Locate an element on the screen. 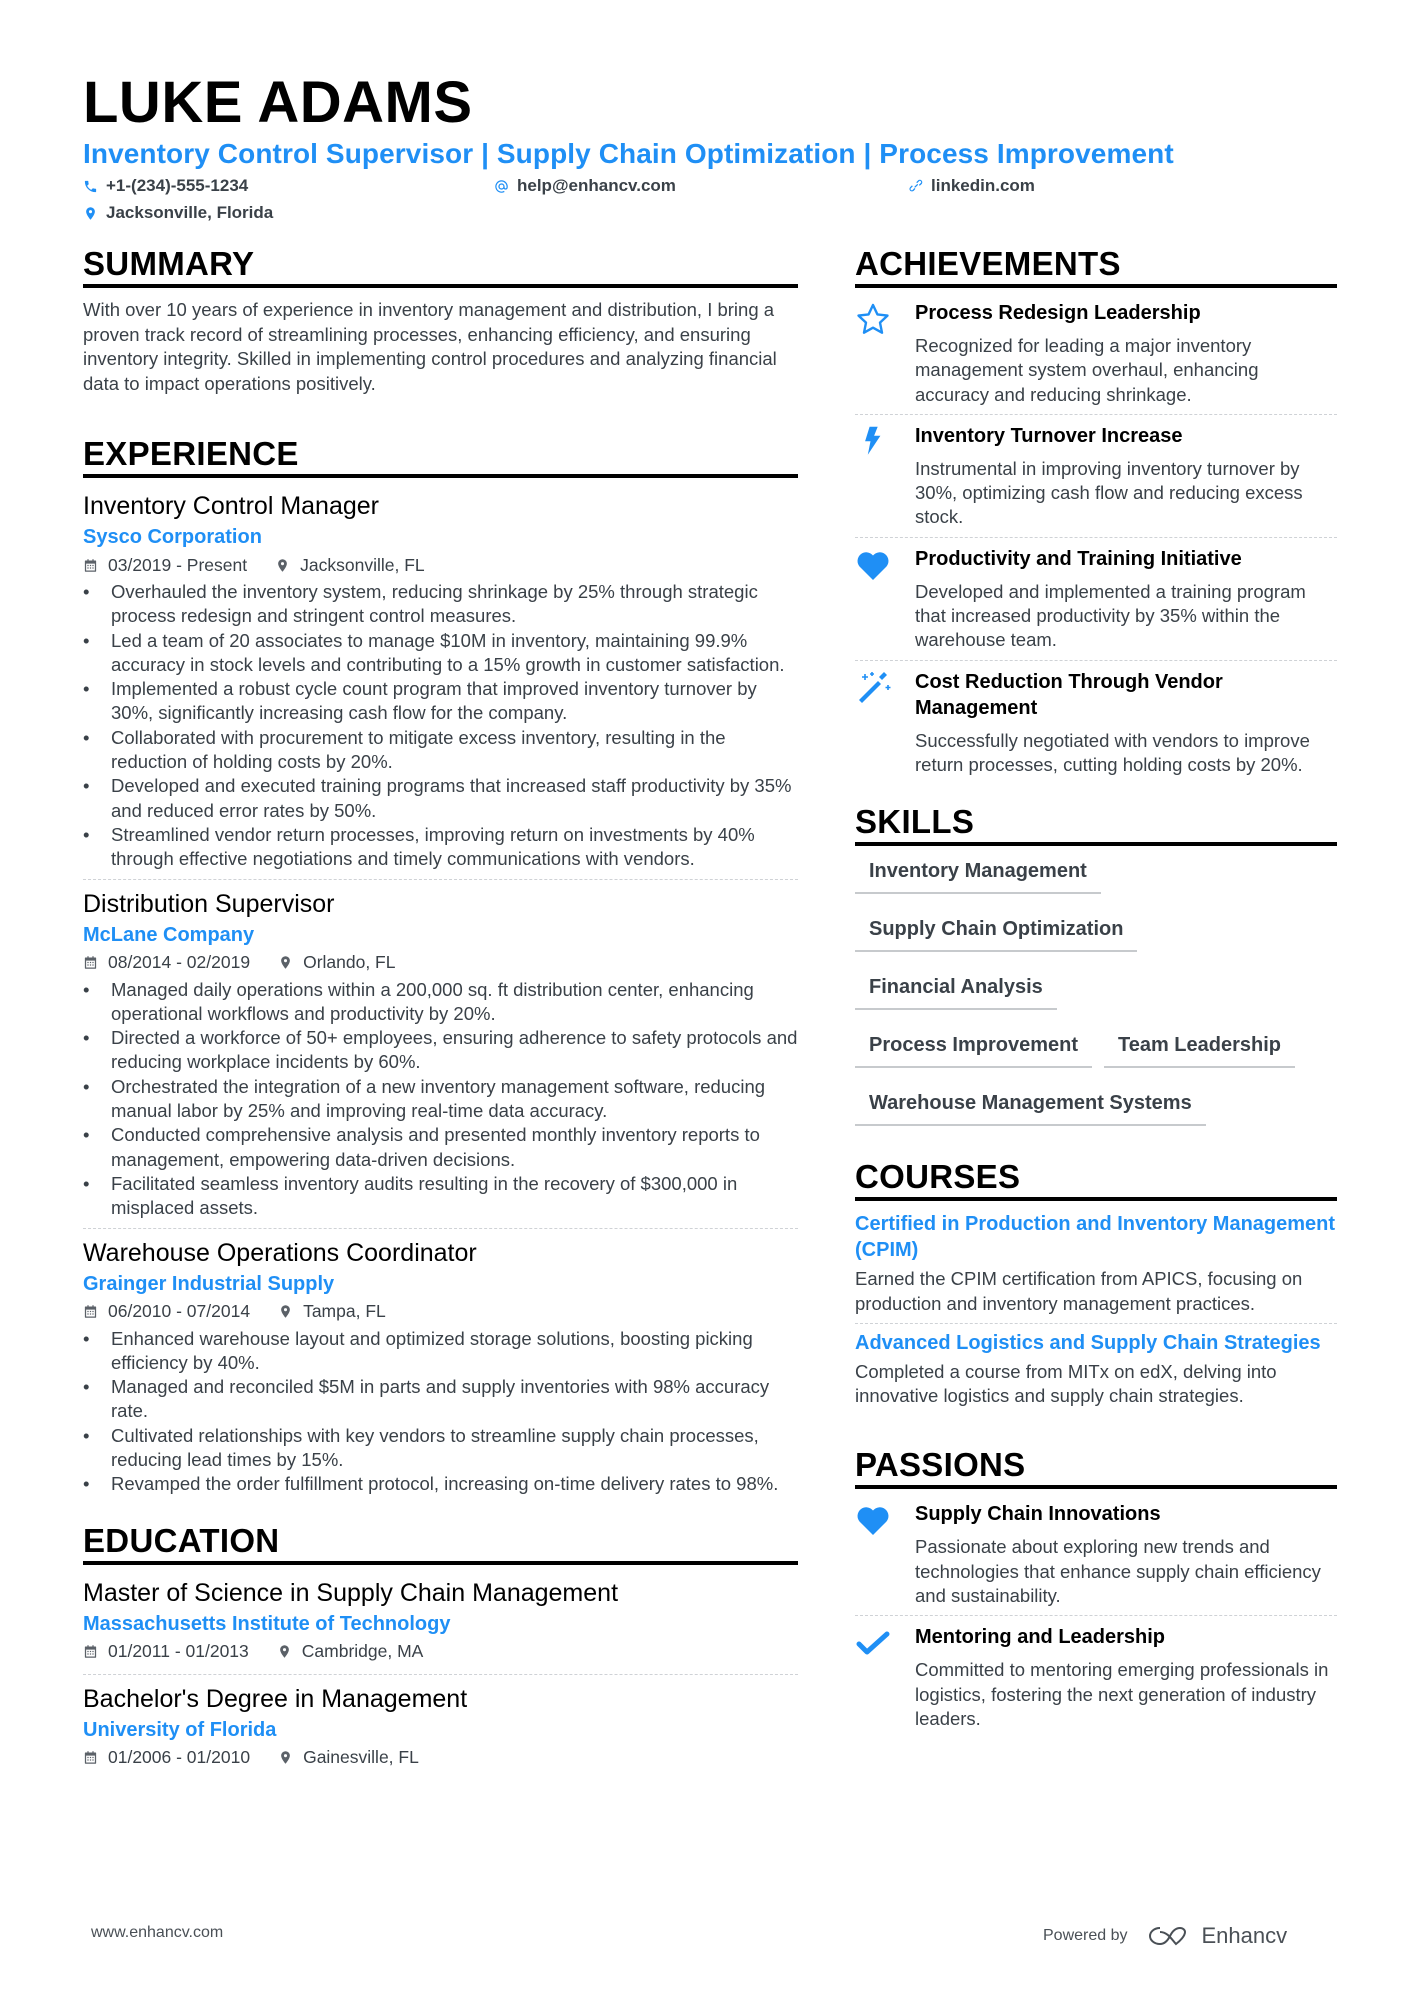  contact-location: Jacksonville, Florida is located at coordinates (178, 213).